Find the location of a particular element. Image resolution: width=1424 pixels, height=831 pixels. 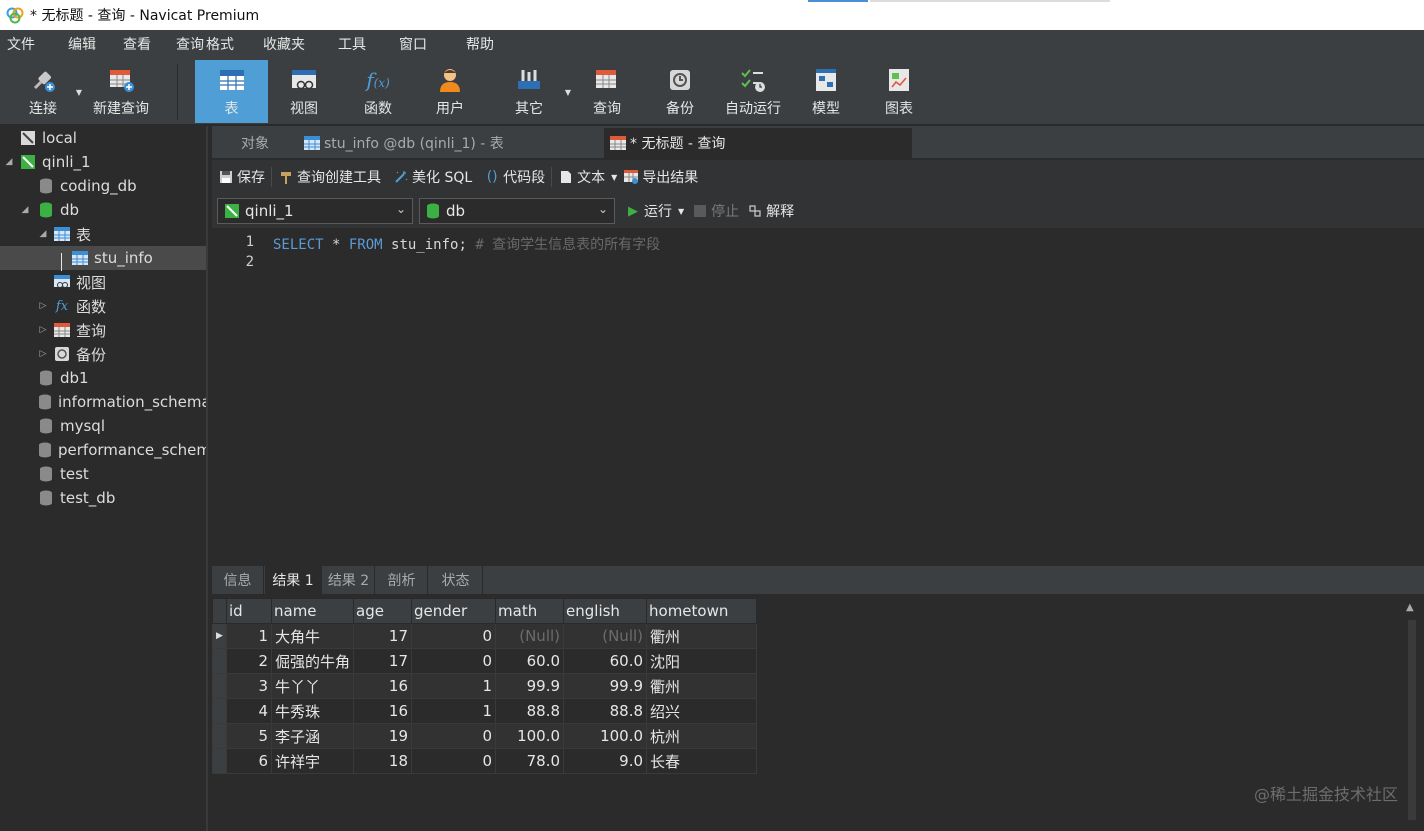

chart-button: 图表 is located at coordinates (899, 91).